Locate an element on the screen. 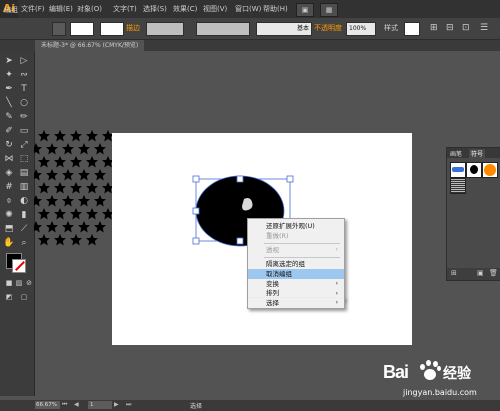 This screenshot has height=411, width=500. arrange-documents-icon: ▦ is located at coordinates (329, 10).